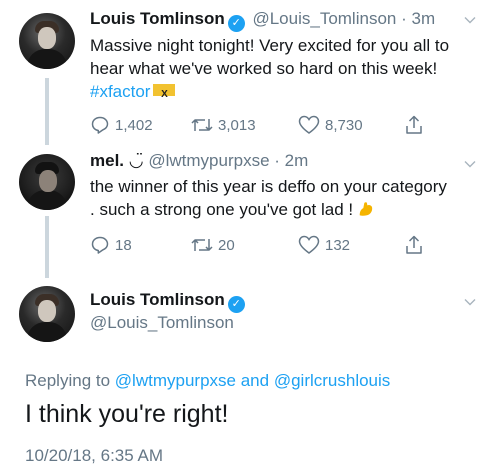 The image size is (500, 471). I want to click on smiley-emoji: ◡̈, so click(136, 160).